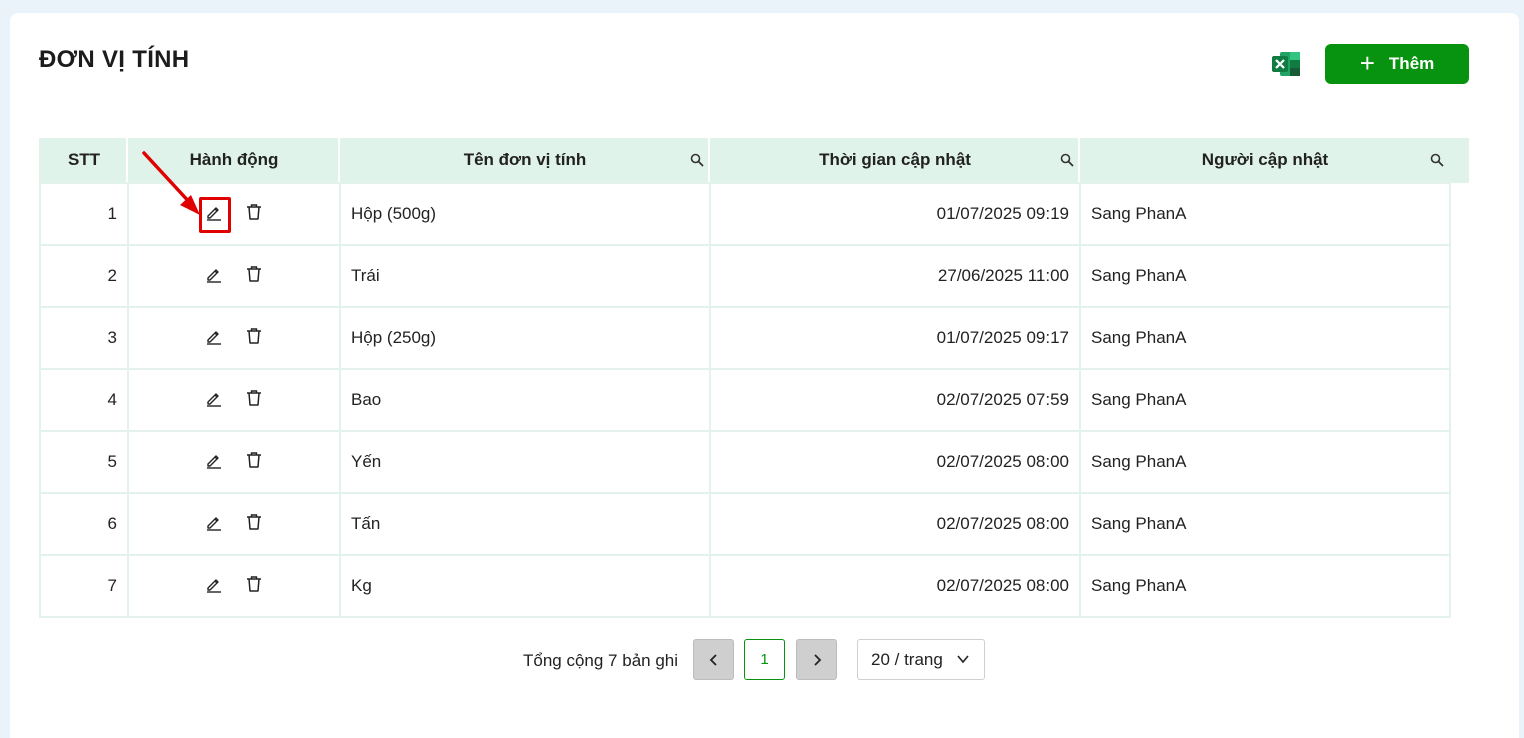 The width and height of the screenshot is (1524, 738). I want to click on chevron-right-icon, so click(817, 659).